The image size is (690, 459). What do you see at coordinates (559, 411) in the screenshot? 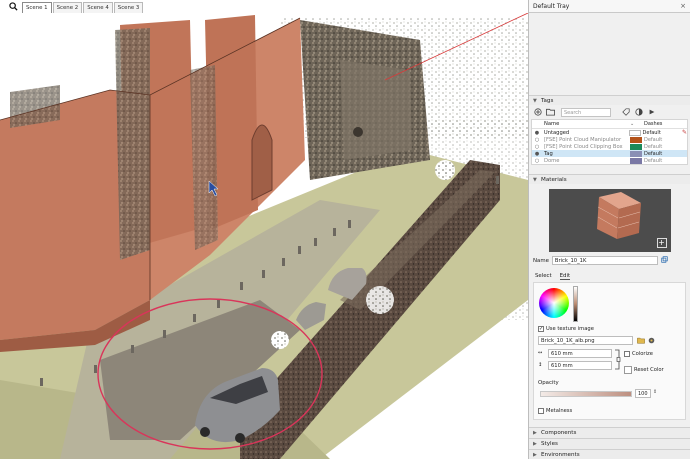
I see `metalness-label: Metalness` at bounding box center [559, 411].